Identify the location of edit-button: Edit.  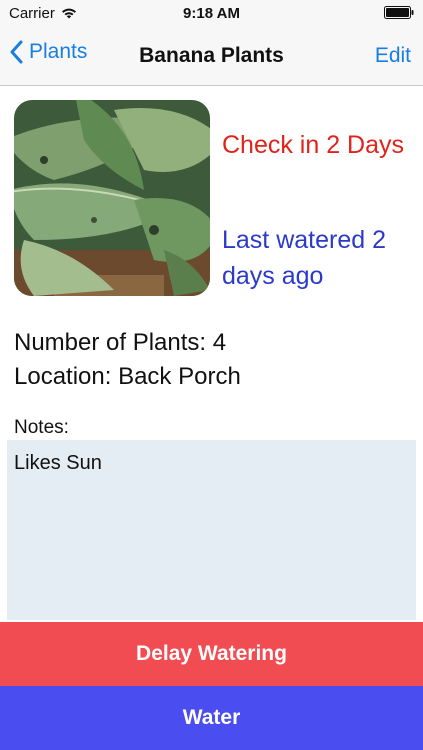
(393, 56).